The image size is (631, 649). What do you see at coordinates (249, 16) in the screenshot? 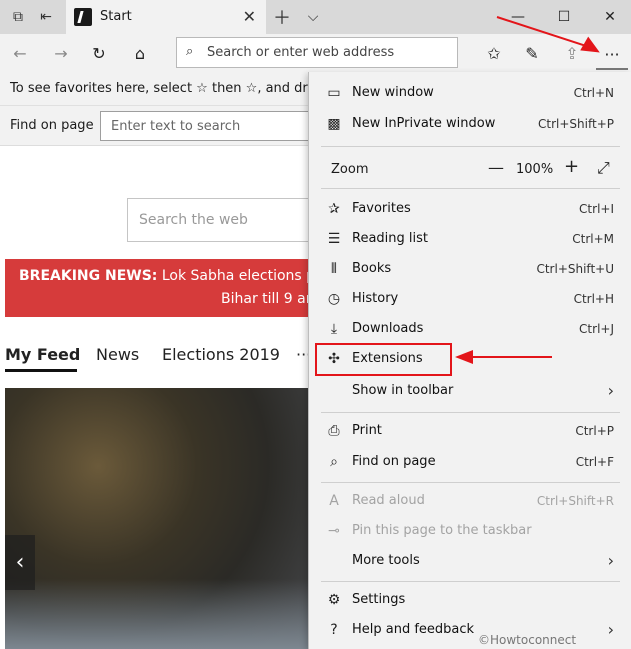
I see `close-tab-icon: ✕` at bounding box center [249, 16].